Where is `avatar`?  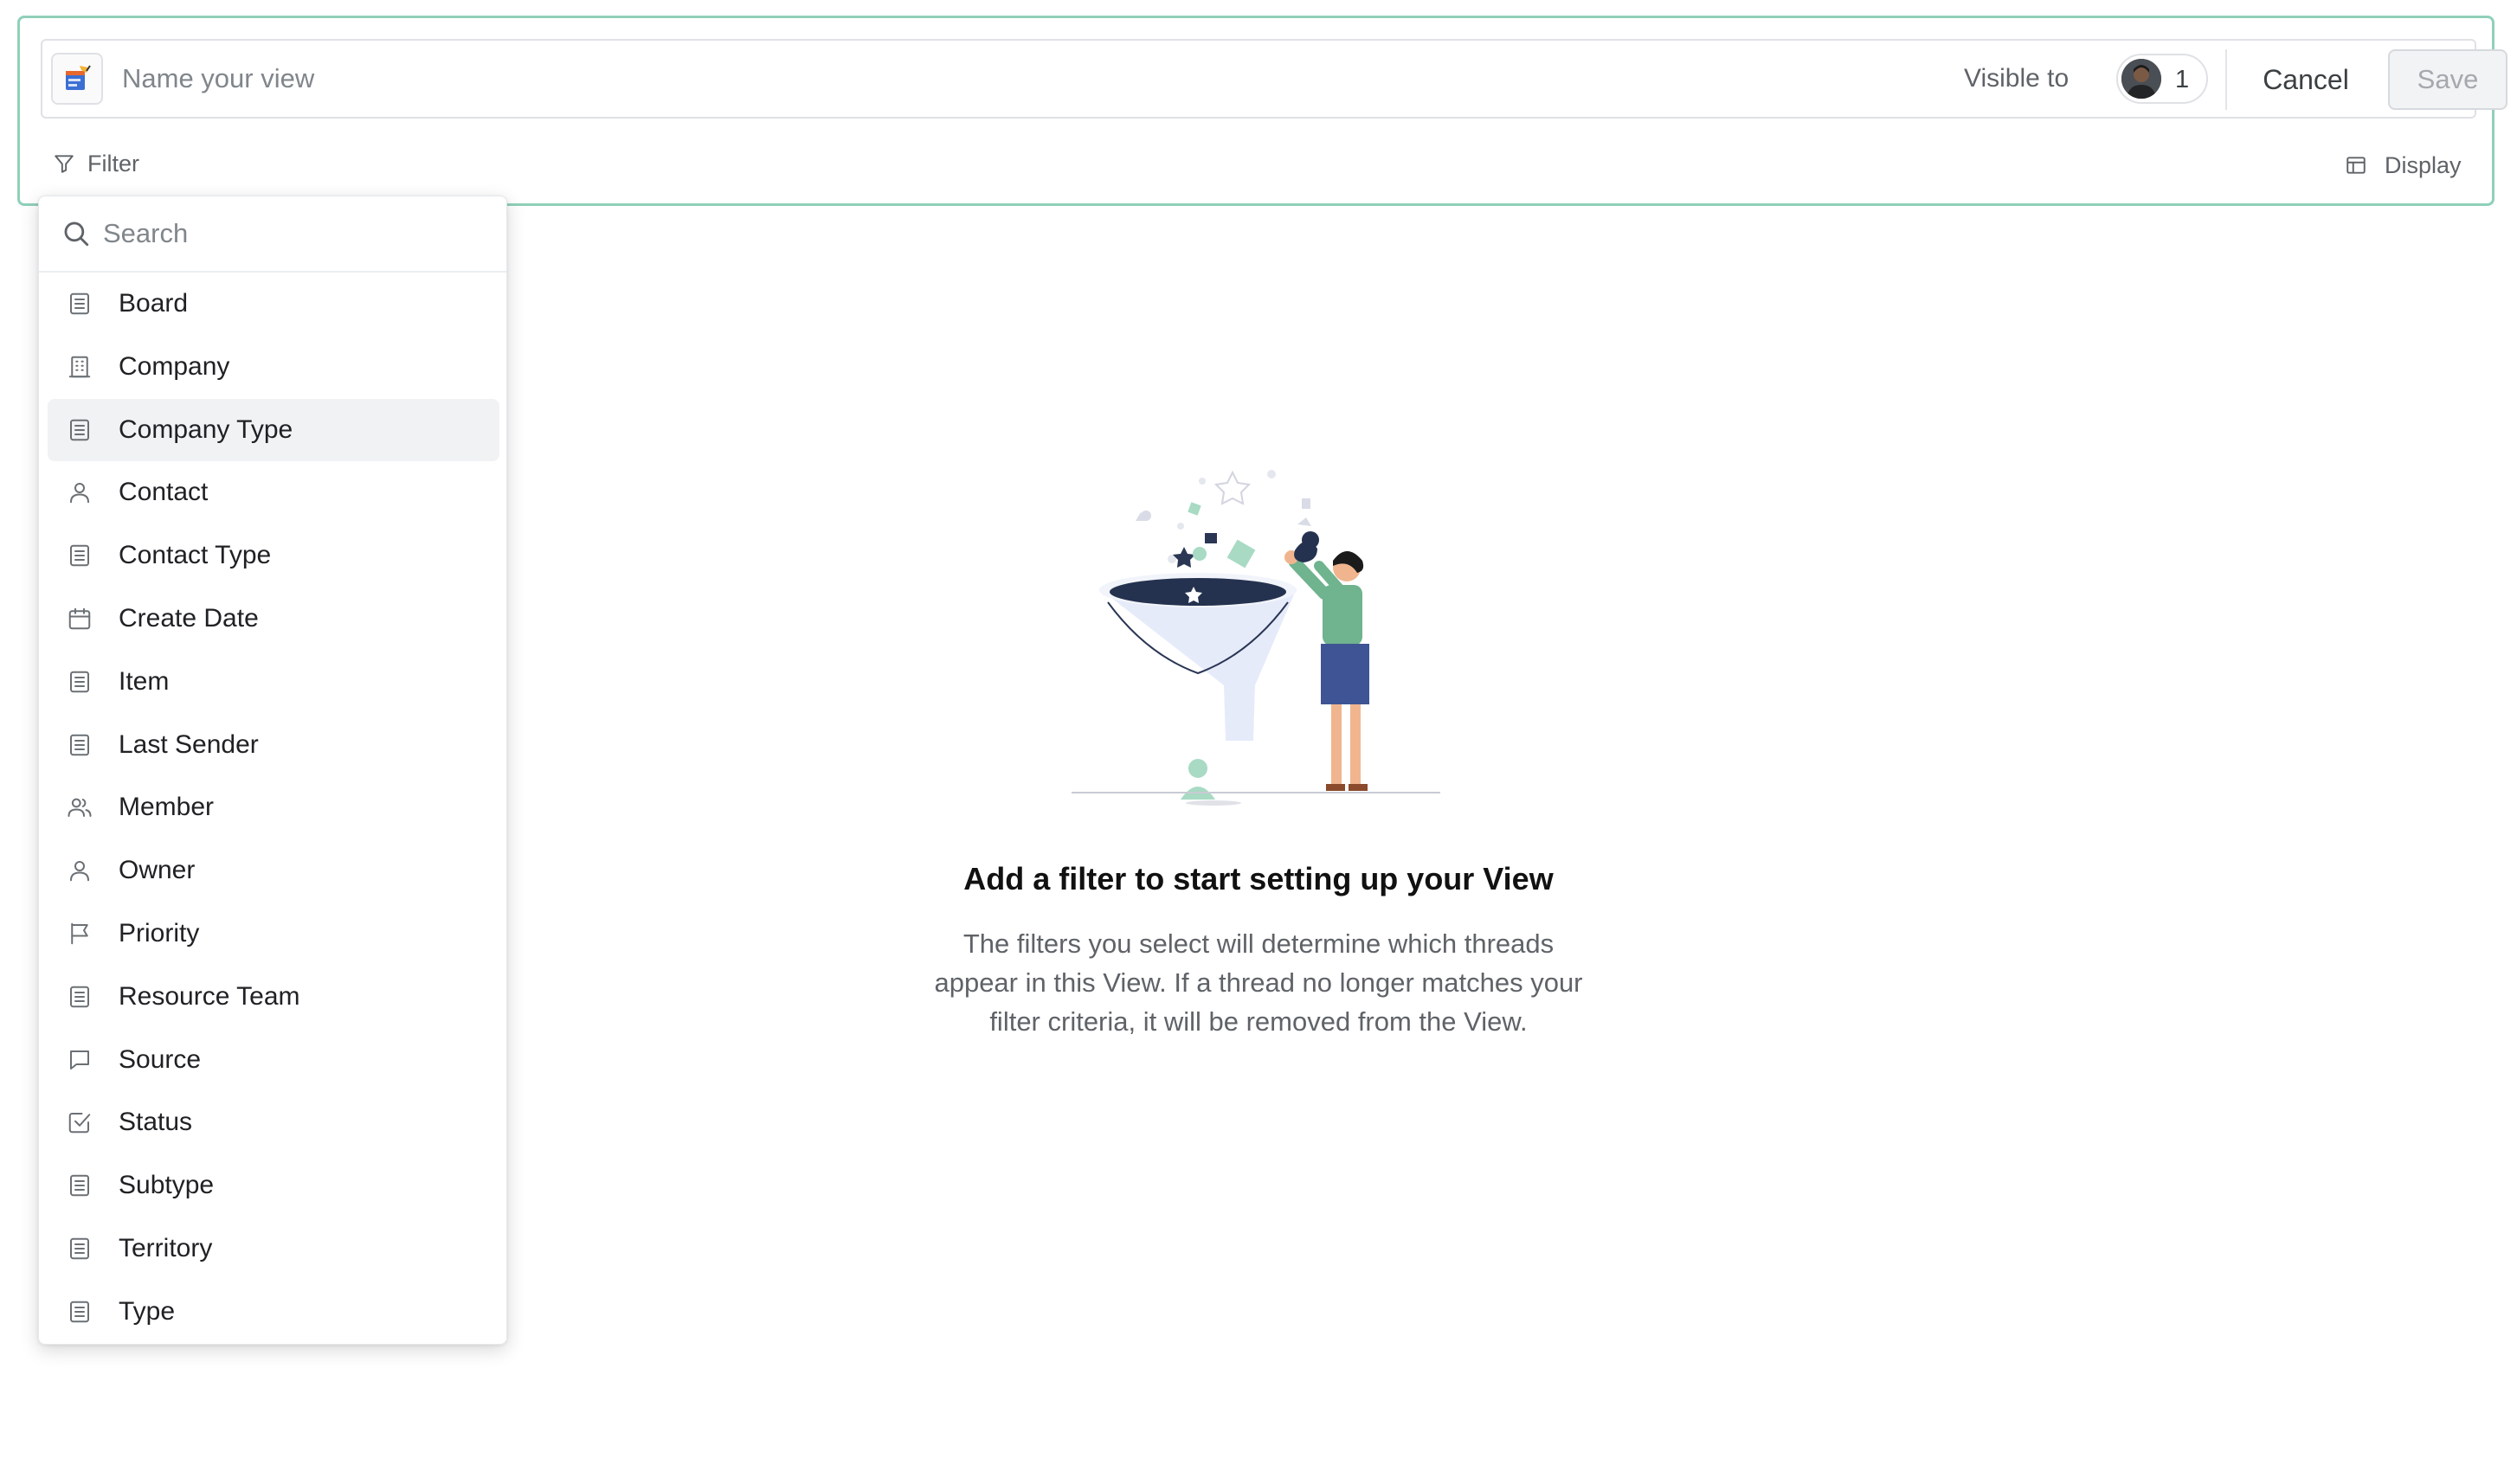 avatar is located at coordinates (2141, 79).